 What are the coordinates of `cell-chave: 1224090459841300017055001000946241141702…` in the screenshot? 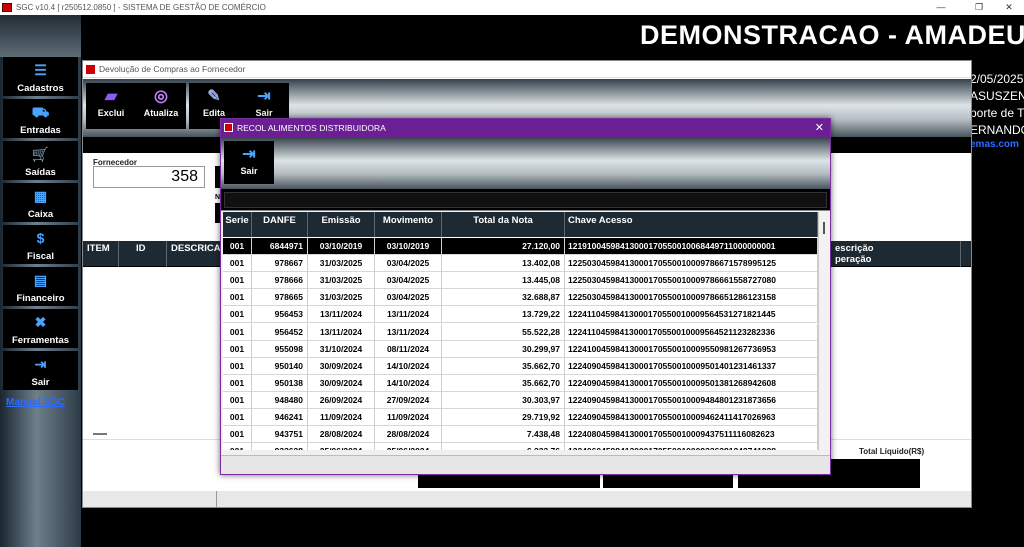 It's located at (691, 417).